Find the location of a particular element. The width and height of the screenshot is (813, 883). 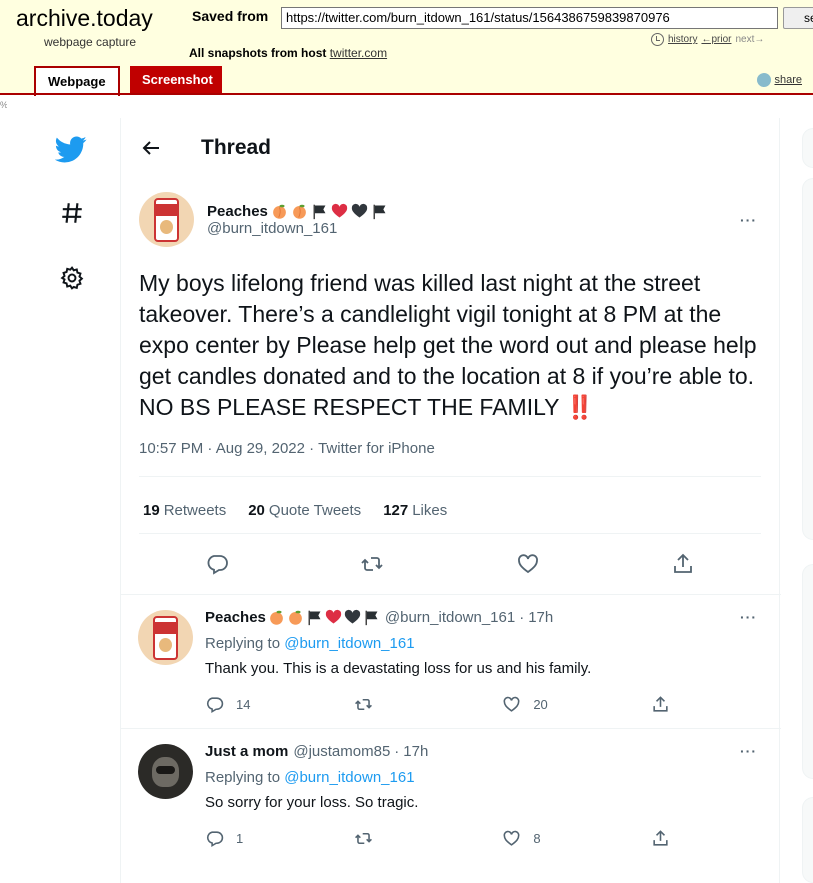

prior-link: ←prior is located at coordinates (716, 39).